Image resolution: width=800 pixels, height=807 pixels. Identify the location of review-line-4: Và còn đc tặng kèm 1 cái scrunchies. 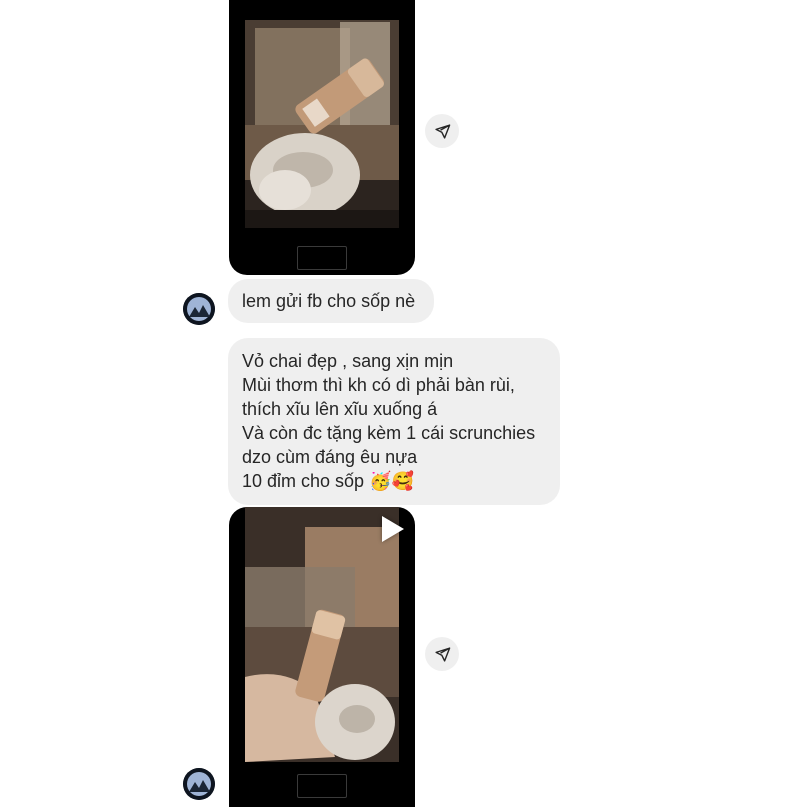
(389, 433).